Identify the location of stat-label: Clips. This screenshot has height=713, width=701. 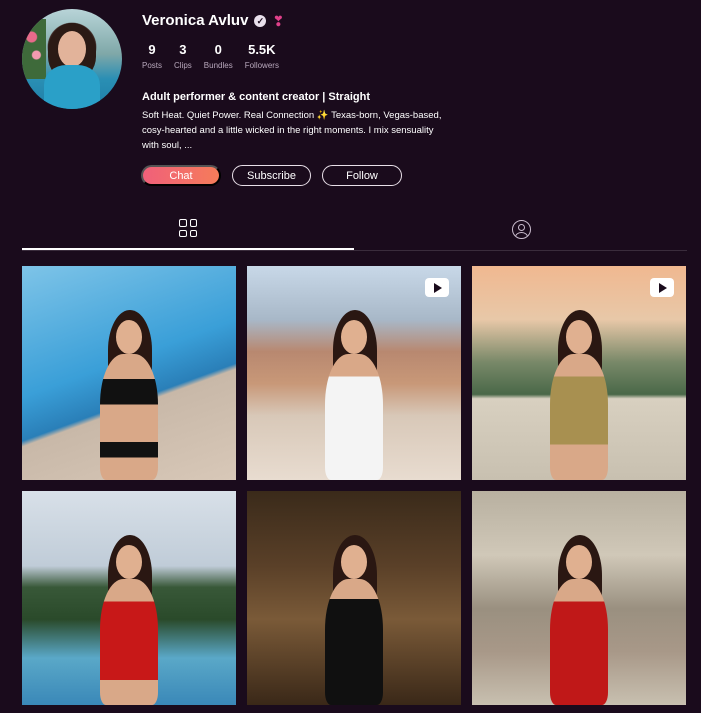
(183, 65).